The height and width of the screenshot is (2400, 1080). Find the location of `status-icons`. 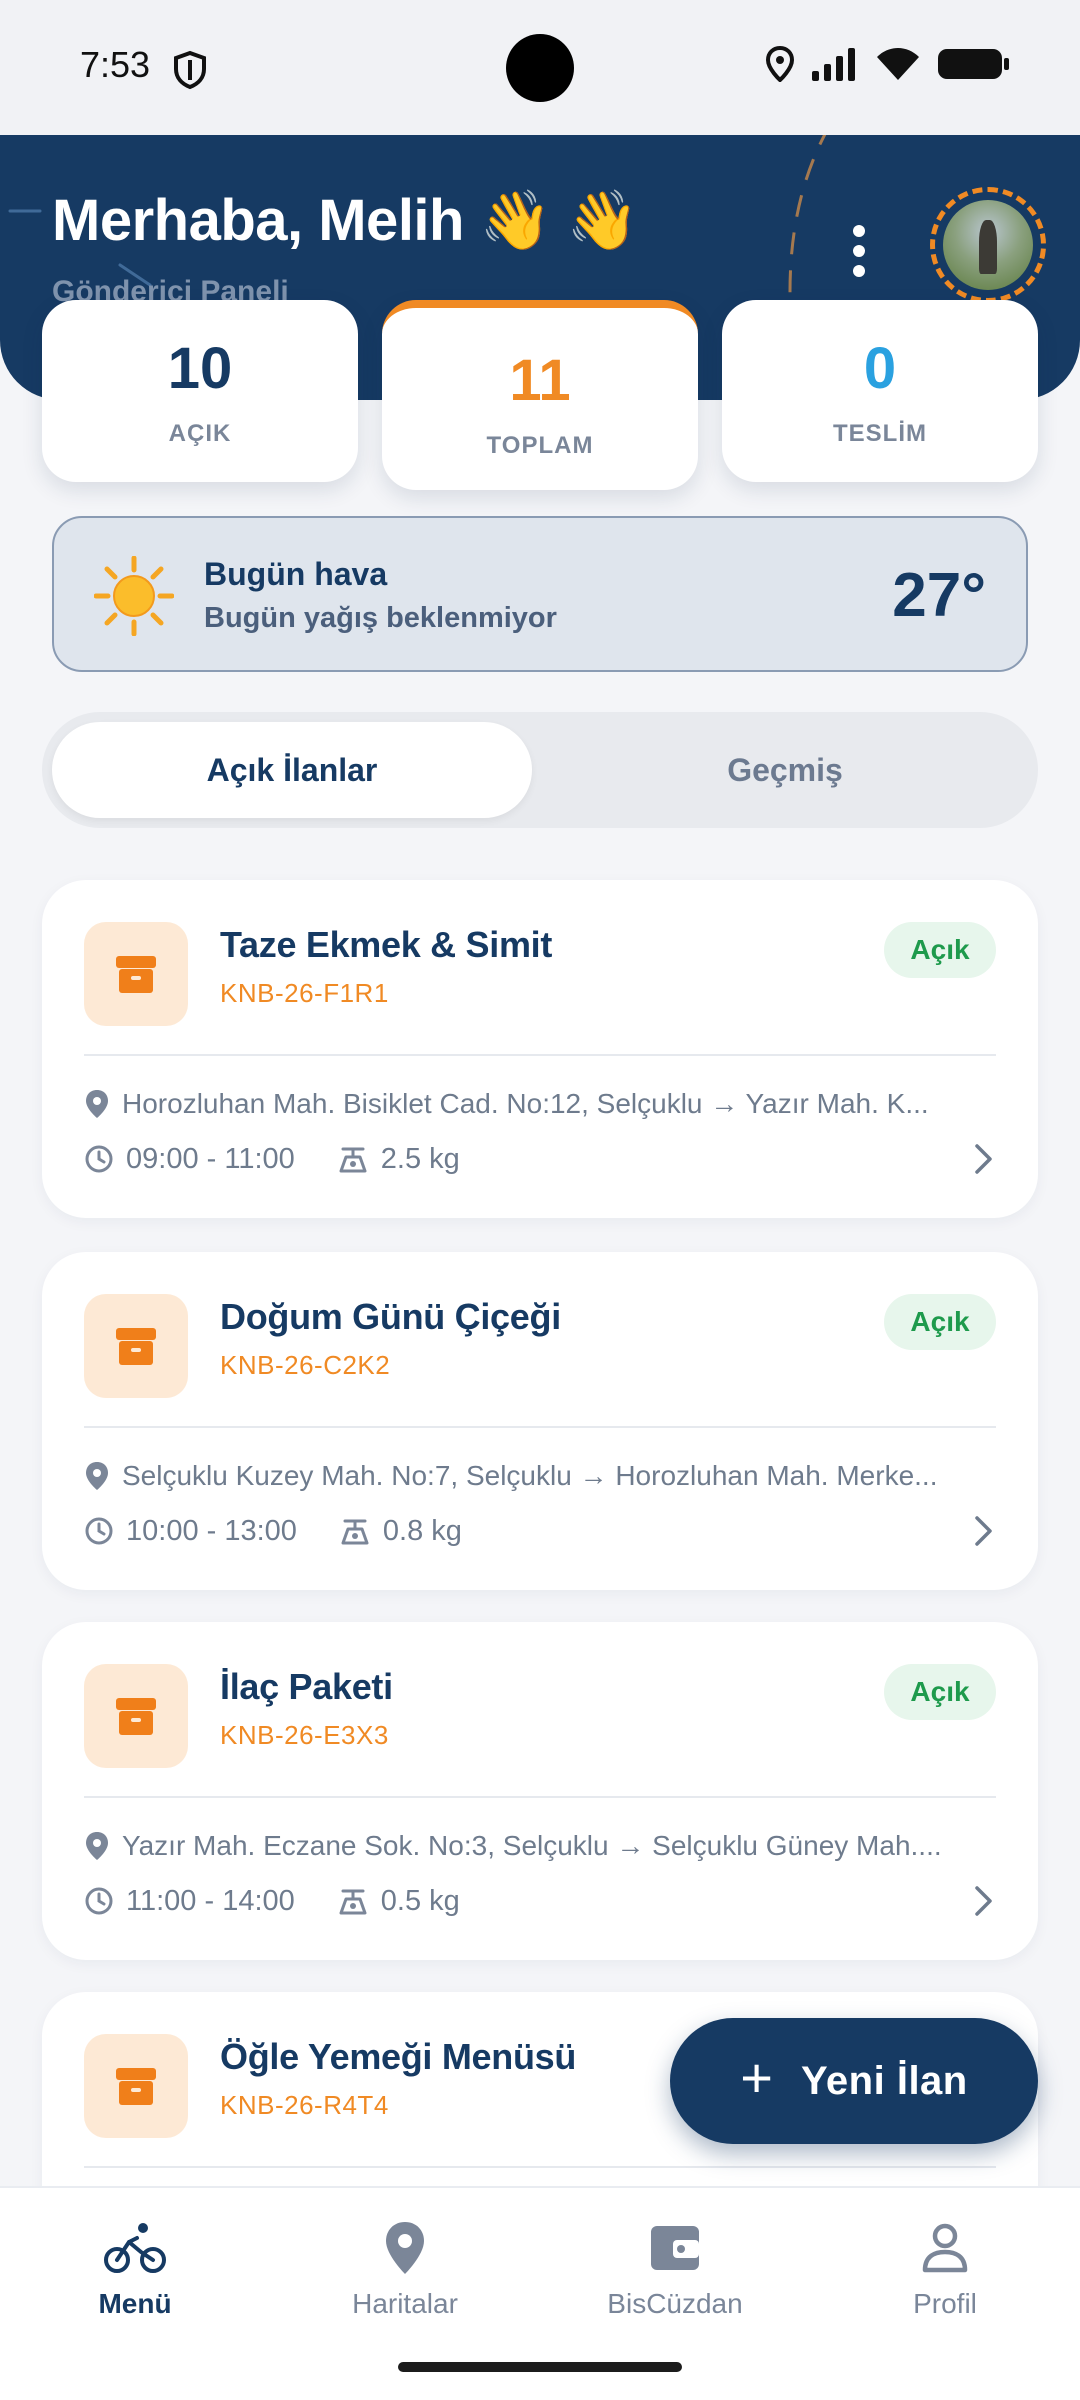

status-icons is located at coordinates (888, 64).